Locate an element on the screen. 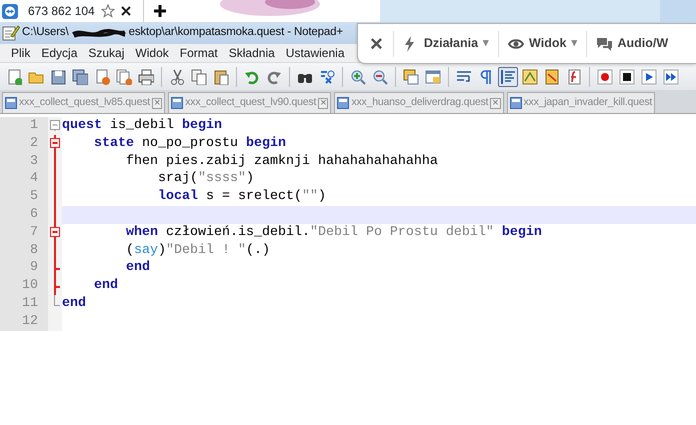 Image resolution: width=696 pixels, height=425 pixels. tab-label: xxx_collect_quest_lv85.quest is located at coordinates (84, 102).